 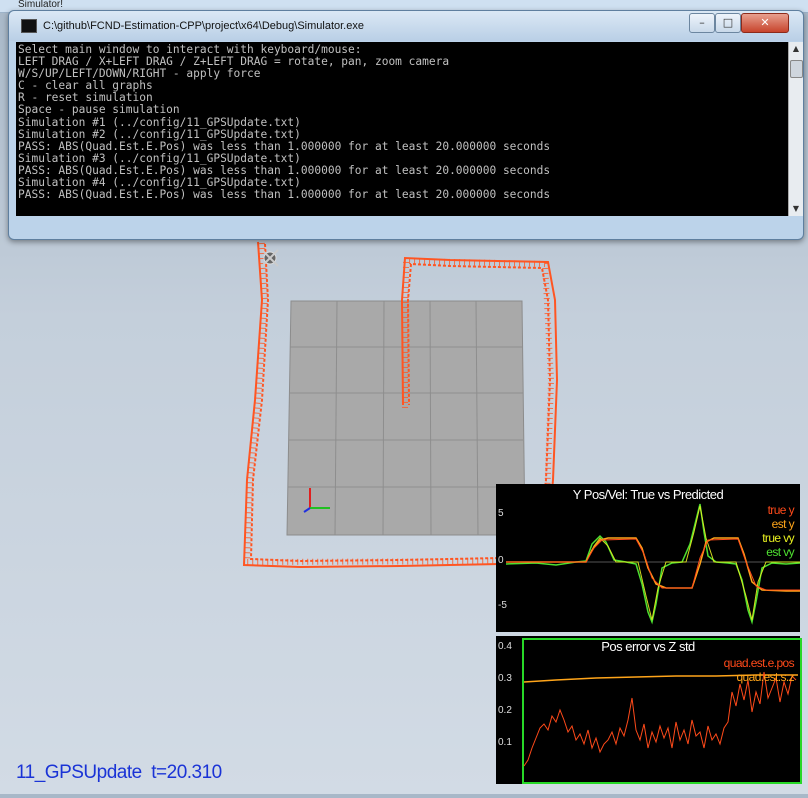 I want to click on graph1-plot, so click(x=652, y=564).